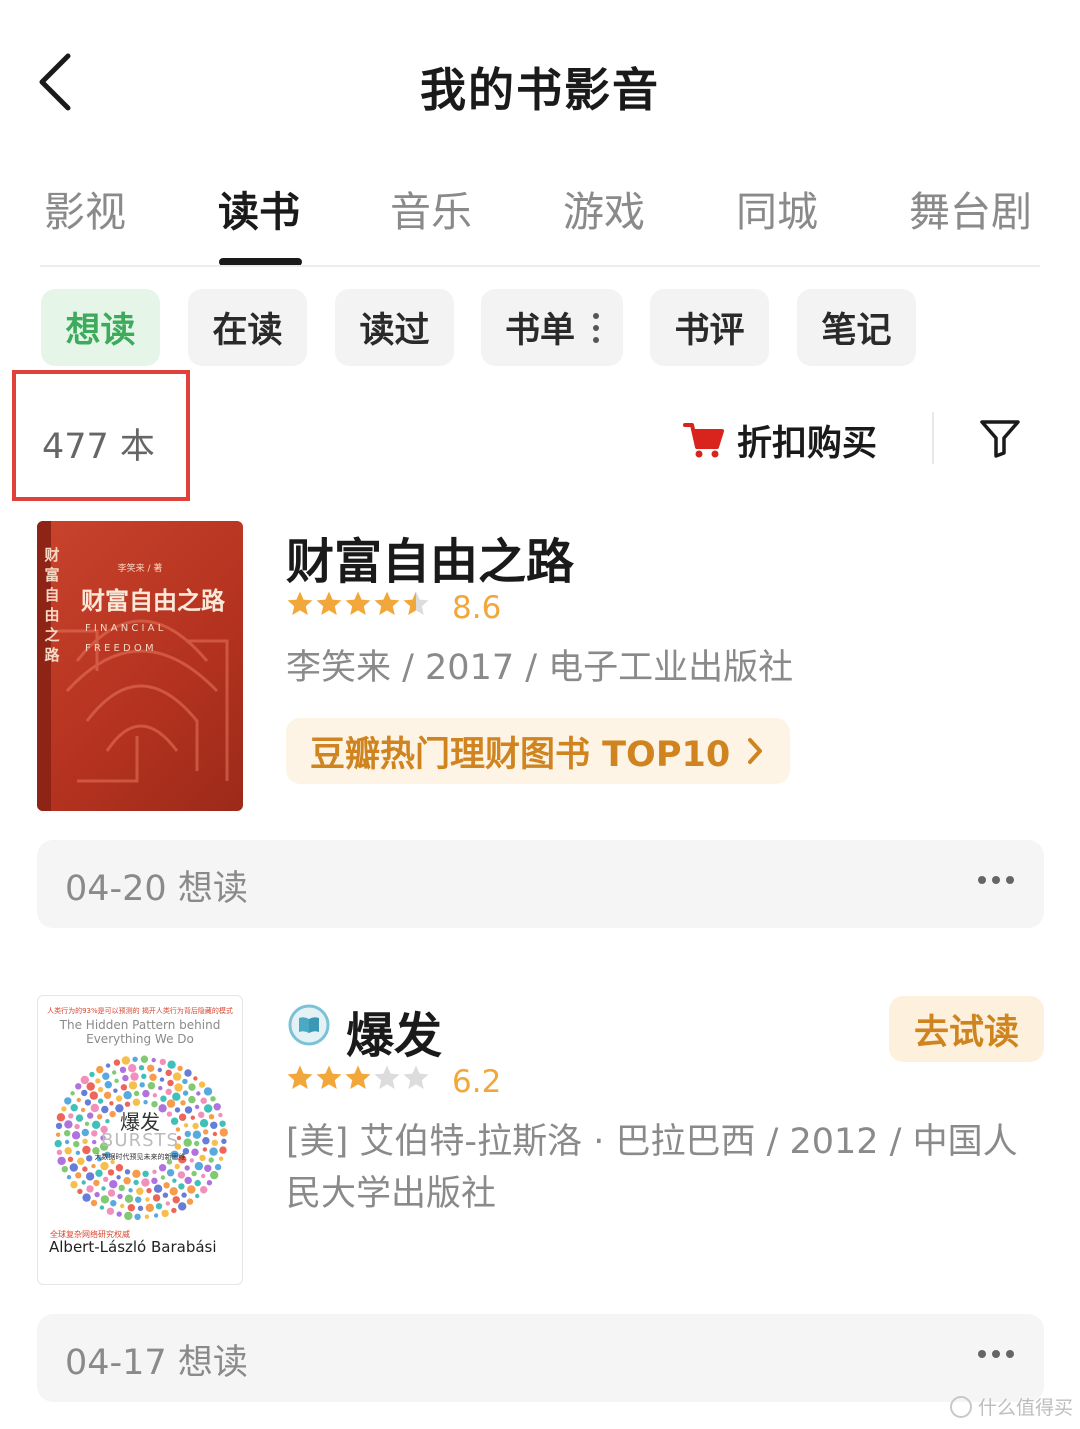  I want to click on chip-read: 读过, so click(394, 327).